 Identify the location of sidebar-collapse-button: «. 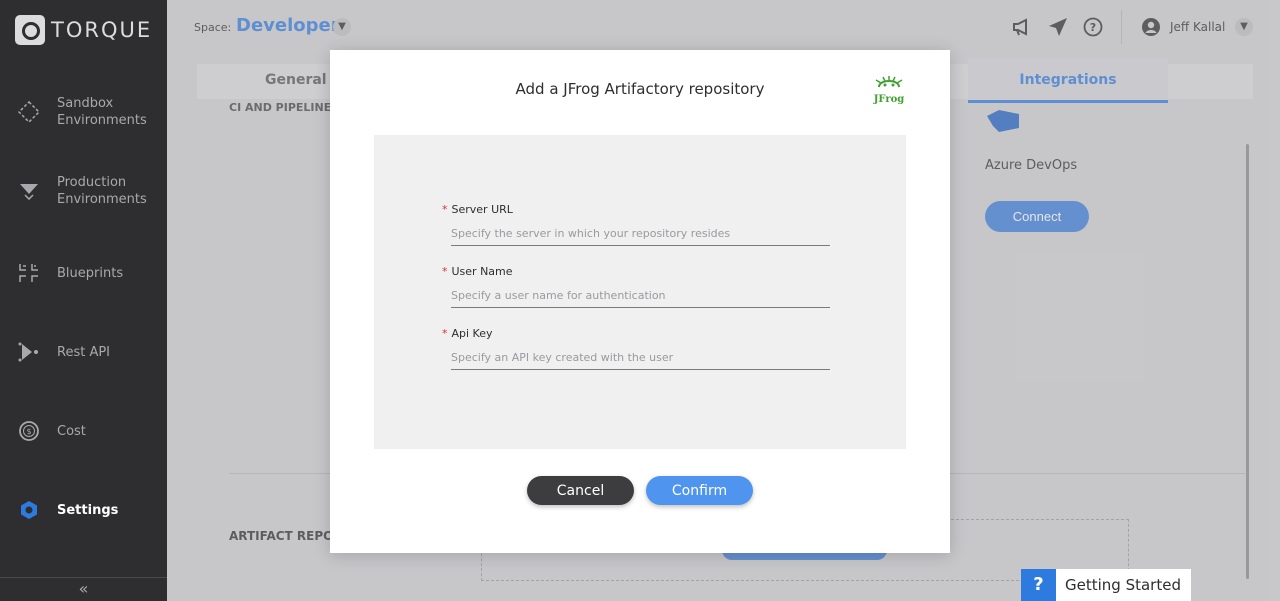
(83, 589).